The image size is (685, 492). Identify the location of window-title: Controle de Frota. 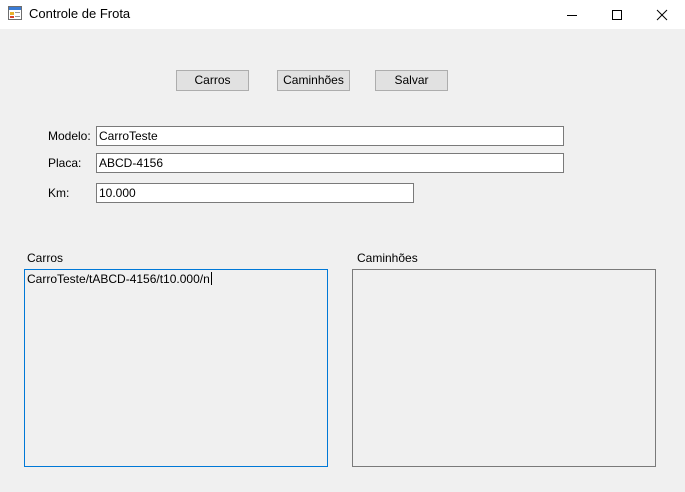
(80, 13).